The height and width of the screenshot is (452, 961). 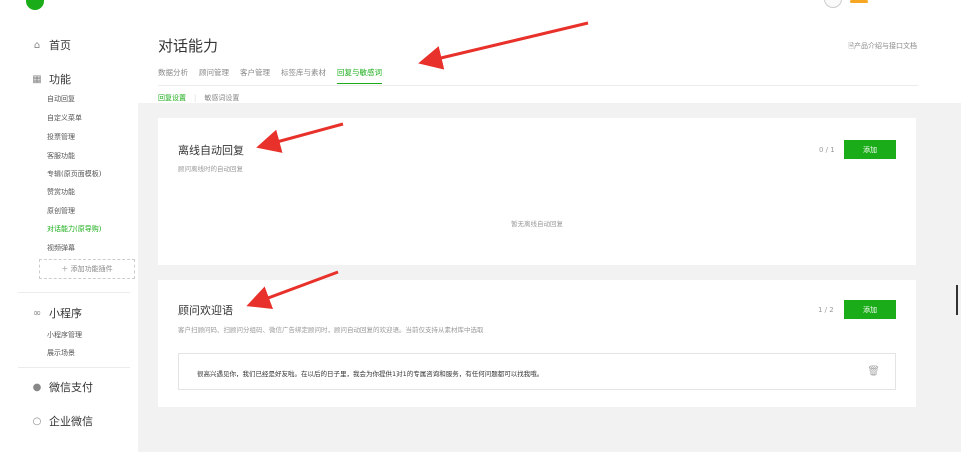 I want to click on tab-data-analysis: 数据分析, so click(x=173, y=75).